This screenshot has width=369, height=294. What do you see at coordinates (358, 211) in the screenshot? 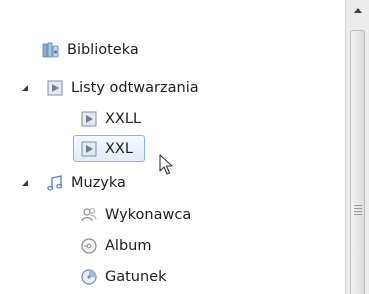
I see `scrollbar-grip-icon` at bounding box center [358, 211].